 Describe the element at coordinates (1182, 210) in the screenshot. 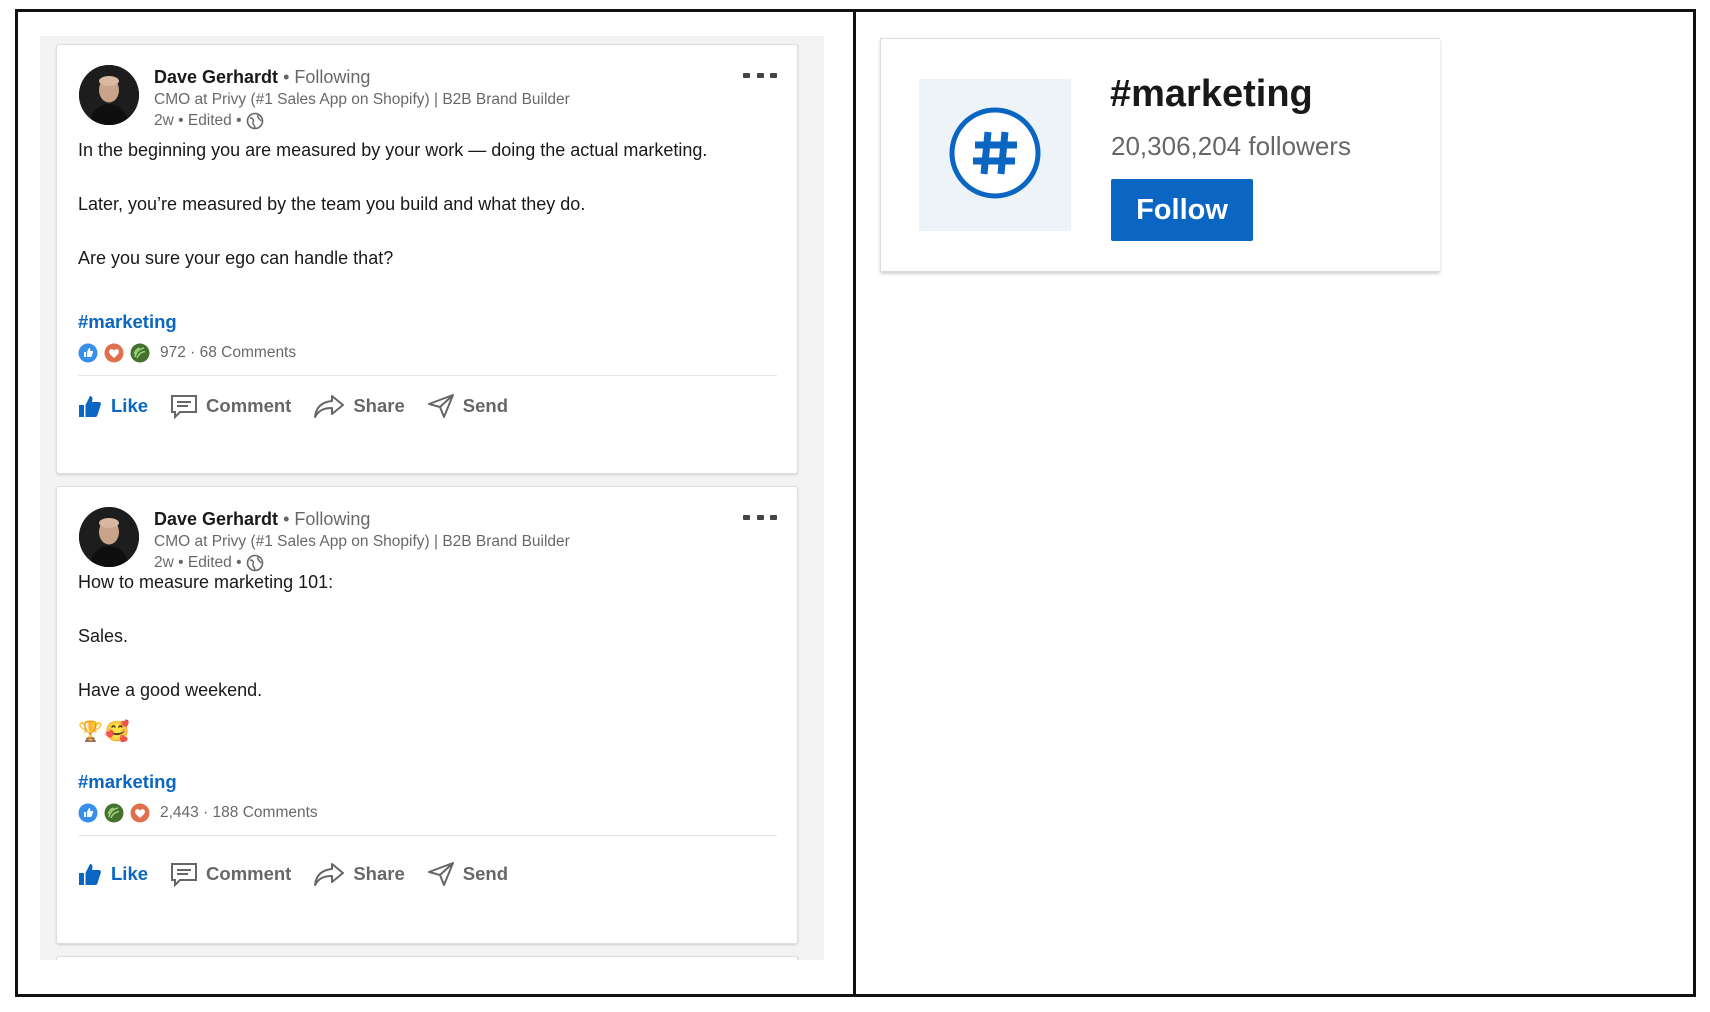

I see `follow-button: Follow` at that location.